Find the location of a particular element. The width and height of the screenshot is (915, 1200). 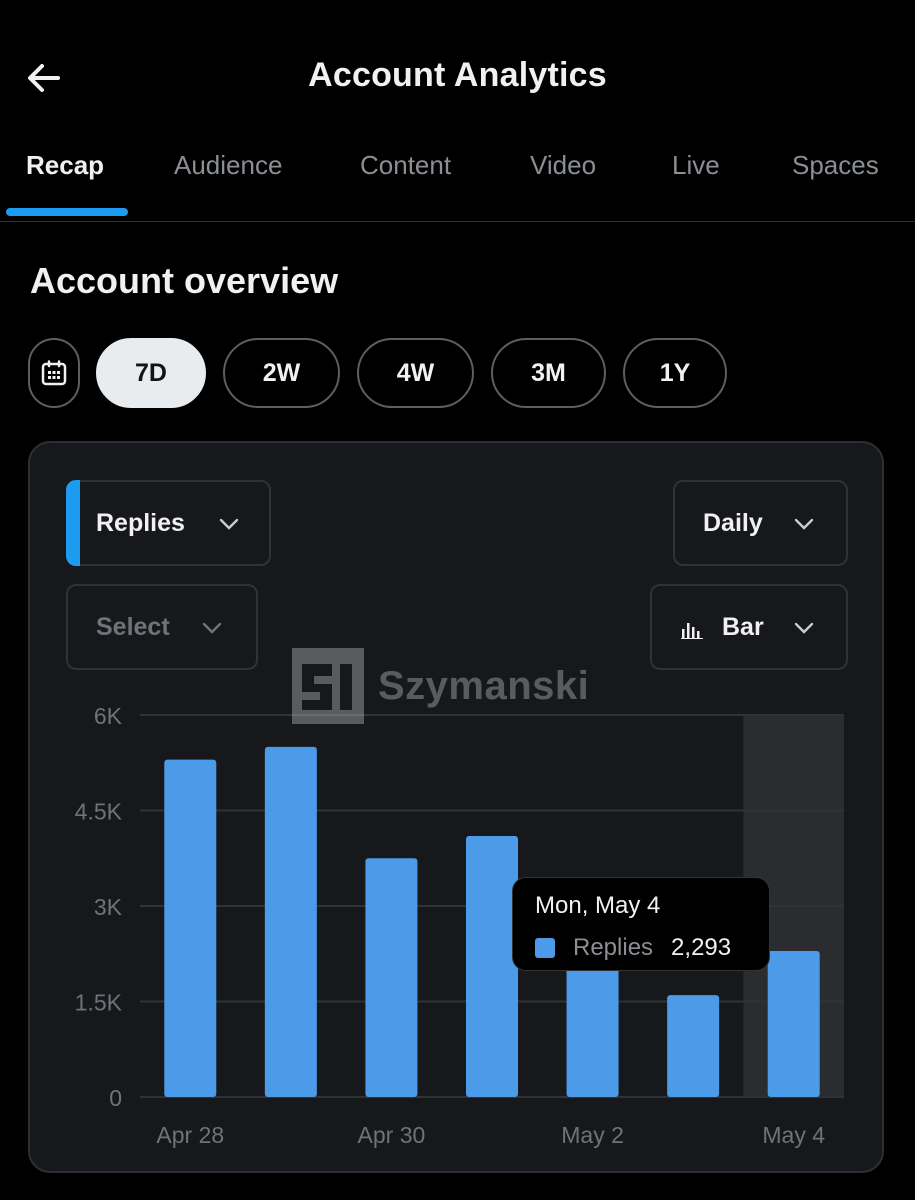

watermark-text: Szymanski is located at coordinates (484, 685).